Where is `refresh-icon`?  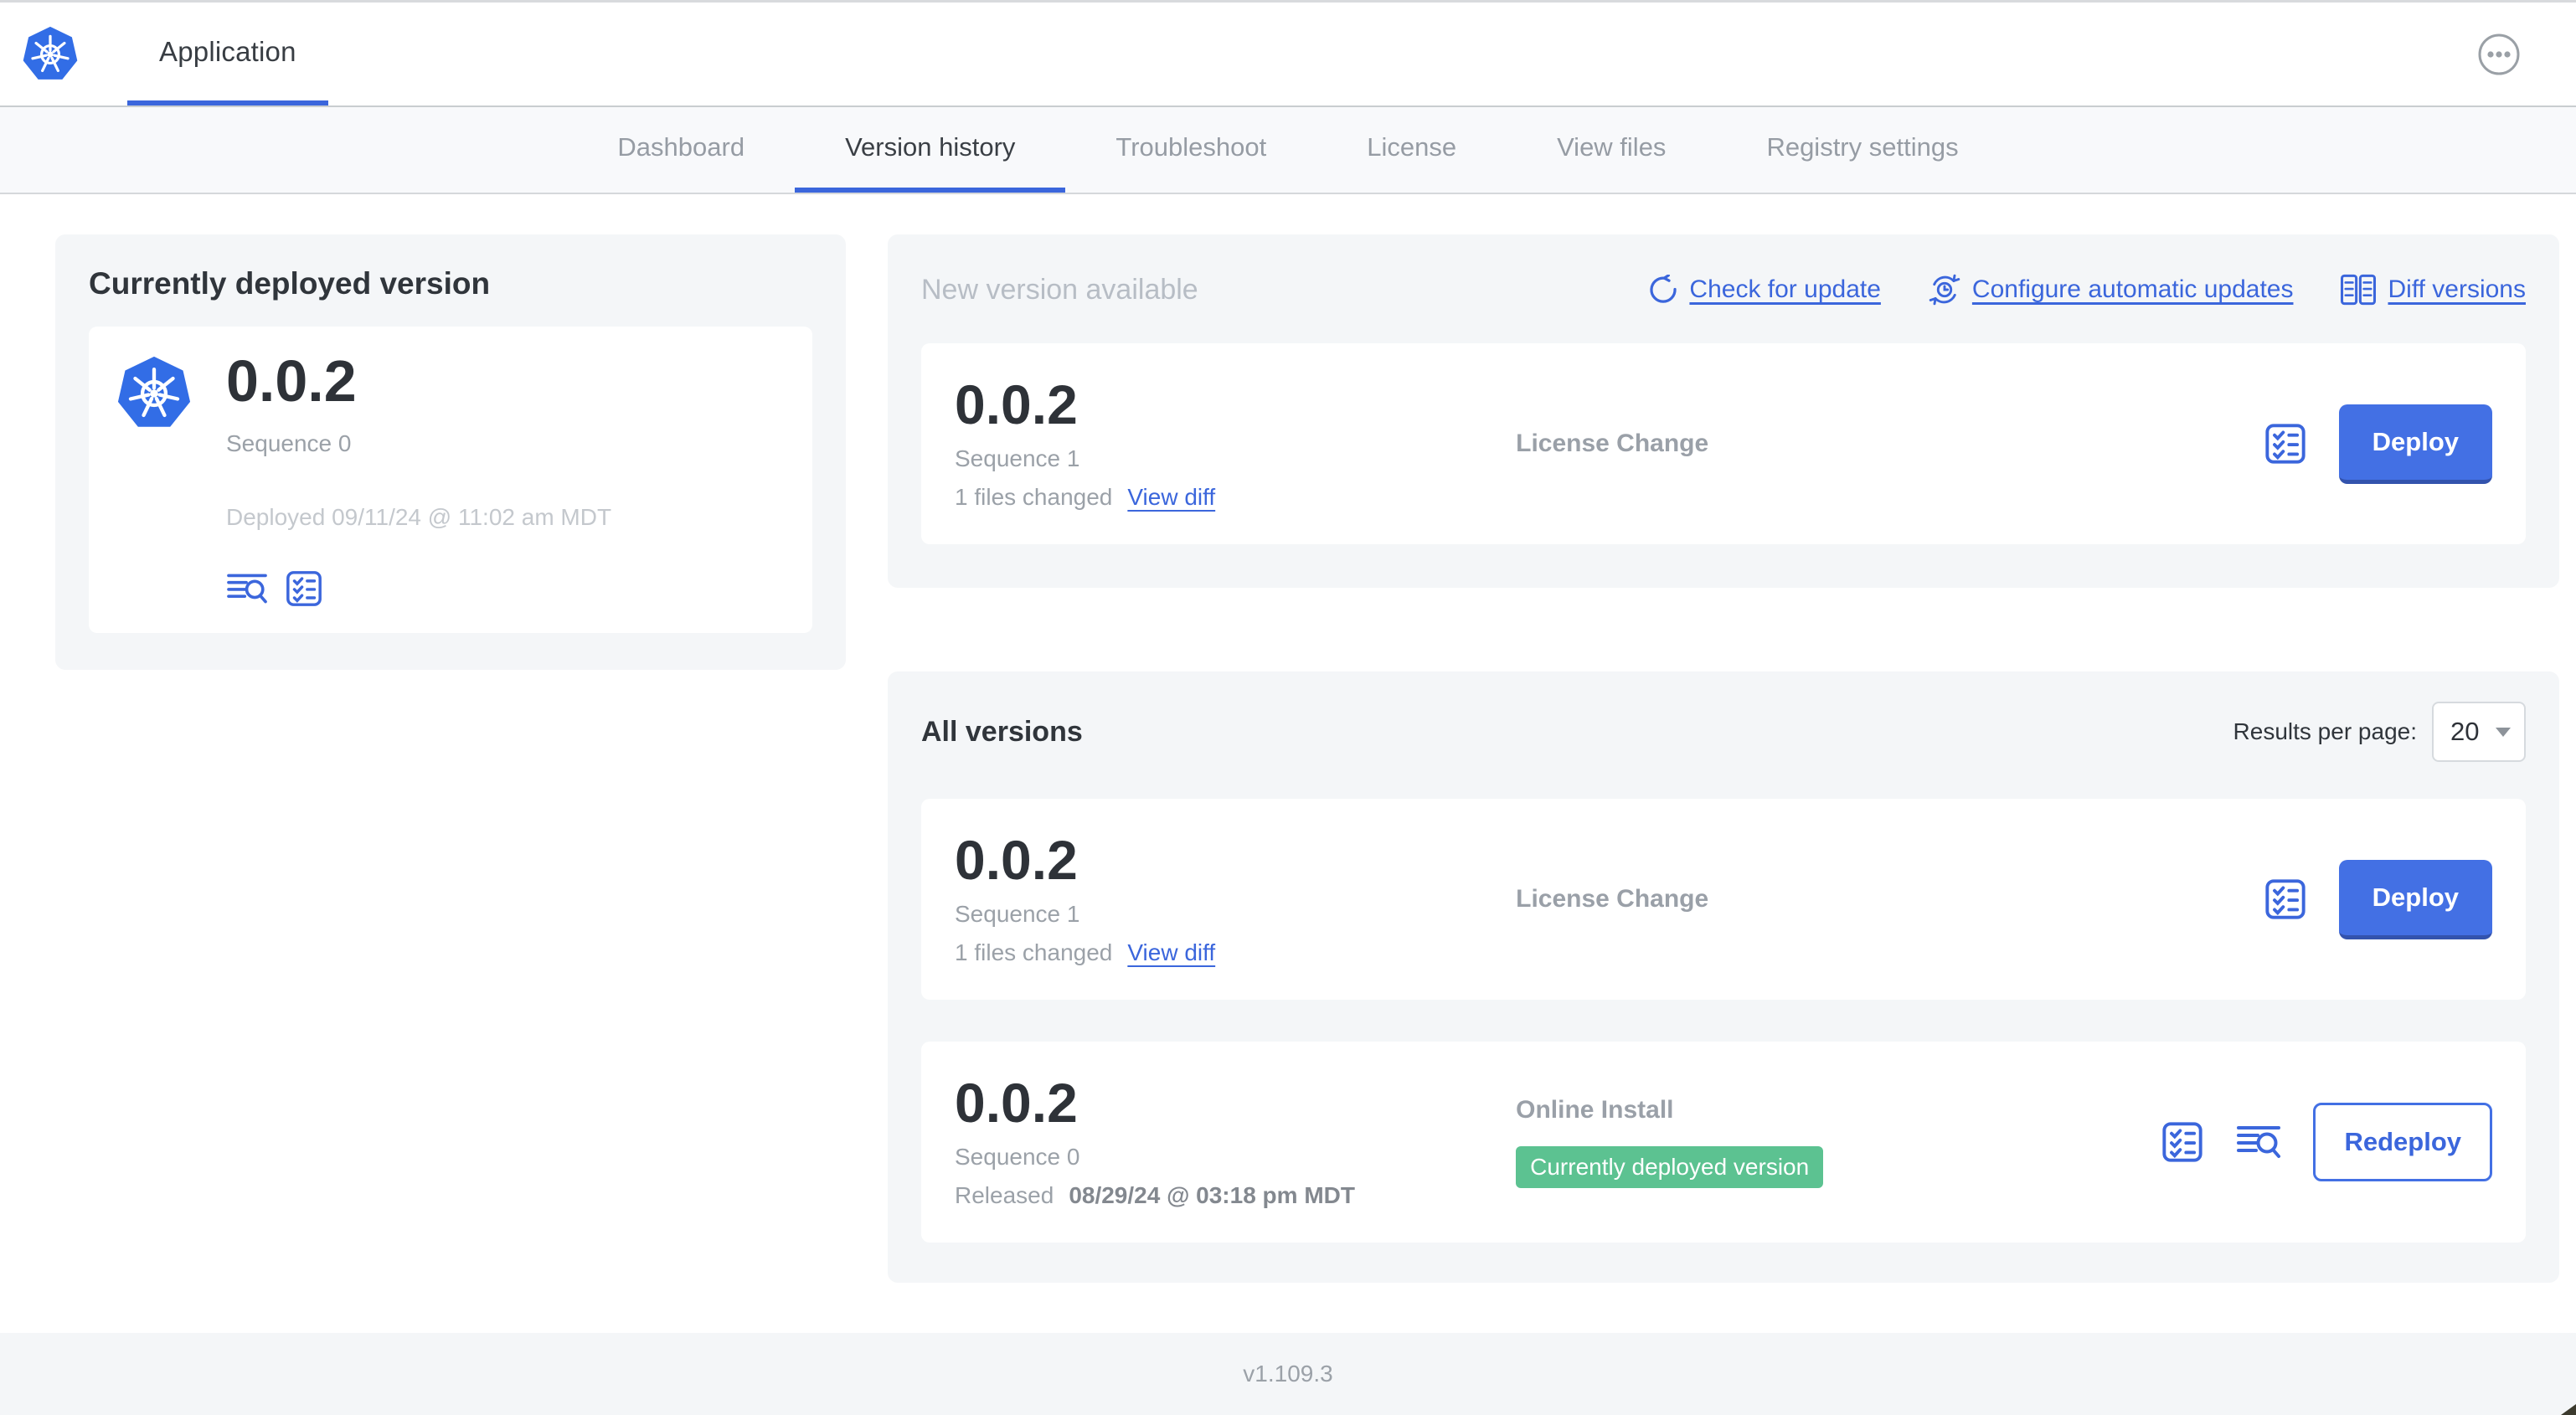 refresh-icon is located at coordinates (1663, 290).